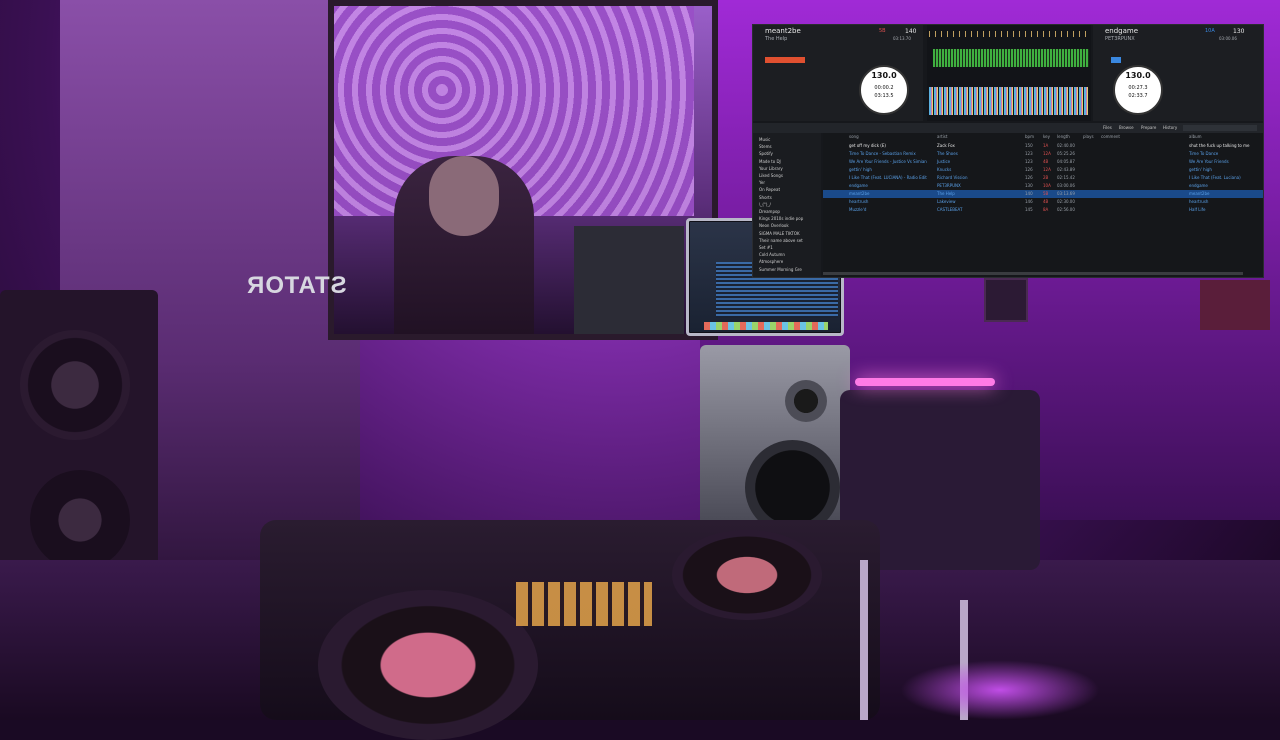 This screenshot has width=1280, height=740. Describe the element at coordinates (1029, 136) in the screenshot. I see `col-bpm: bpm` at that location.